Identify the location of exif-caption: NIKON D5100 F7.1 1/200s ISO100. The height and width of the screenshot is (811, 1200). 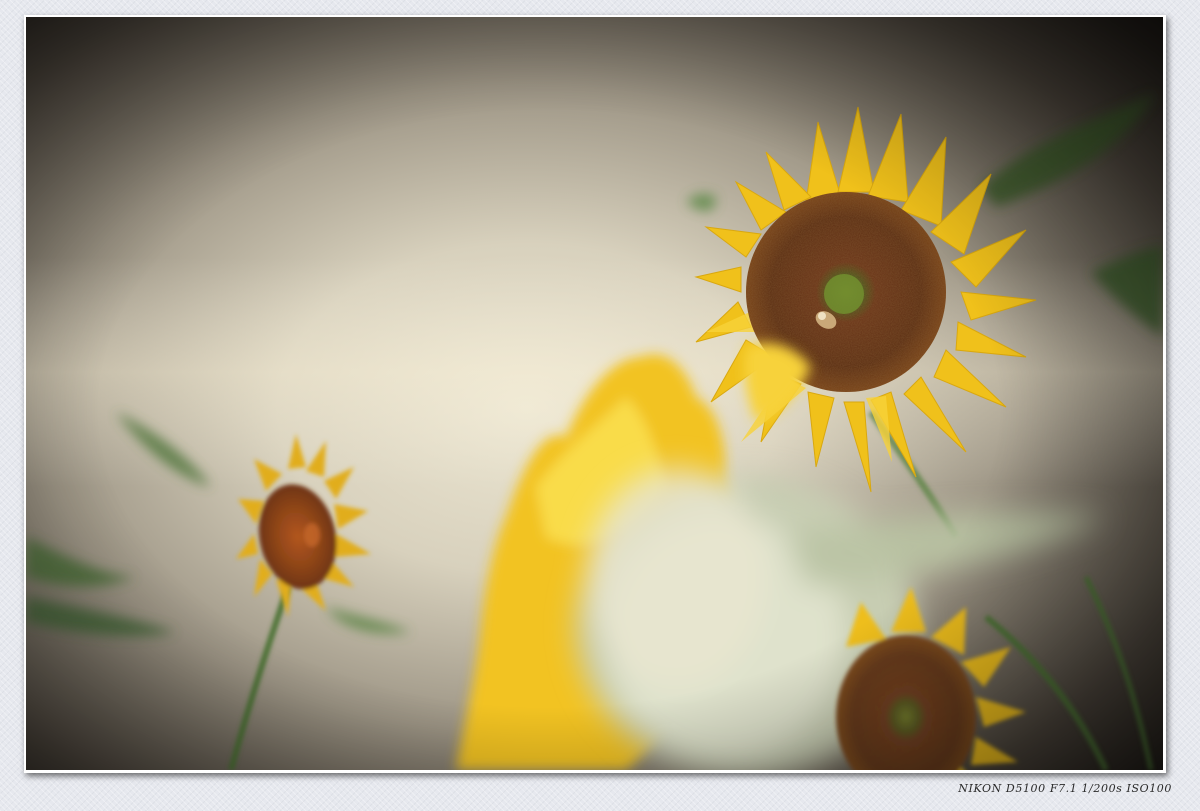
(1065, 788).